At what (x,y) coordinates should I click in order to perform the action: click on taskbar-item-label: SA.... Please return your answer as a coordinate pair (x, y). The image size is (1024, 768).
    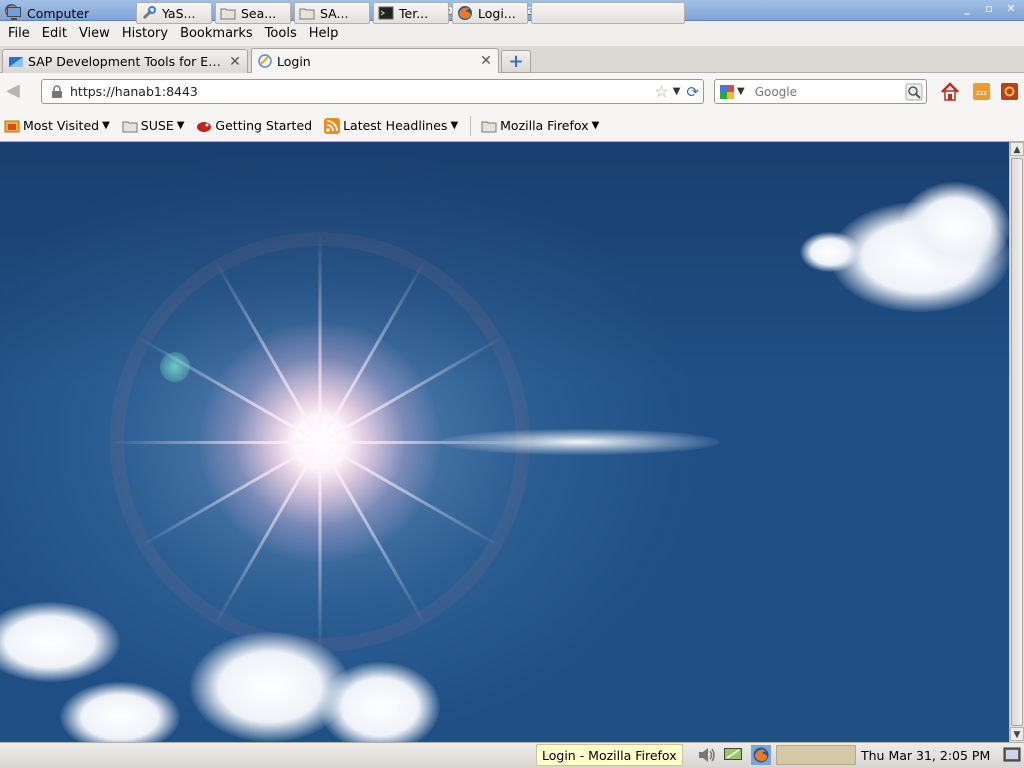
    Looking at the image, I should click on (334, 13).